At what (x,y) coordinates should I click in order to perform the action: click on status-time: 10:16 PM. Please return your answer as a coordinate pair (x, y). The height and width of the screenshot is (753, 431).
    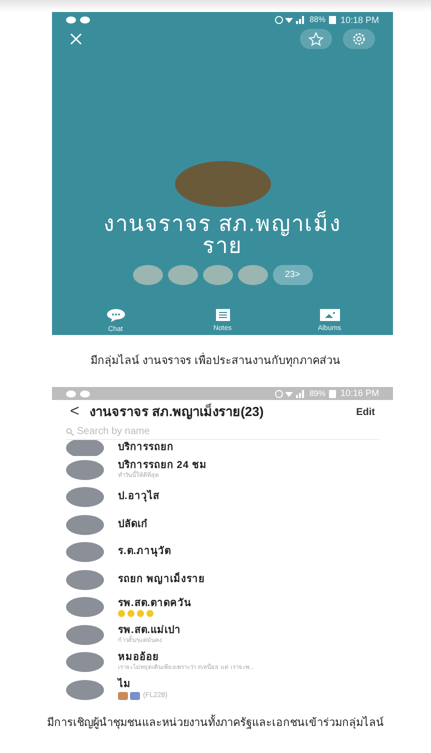
    Looking at the image, I should click on (359, 393).